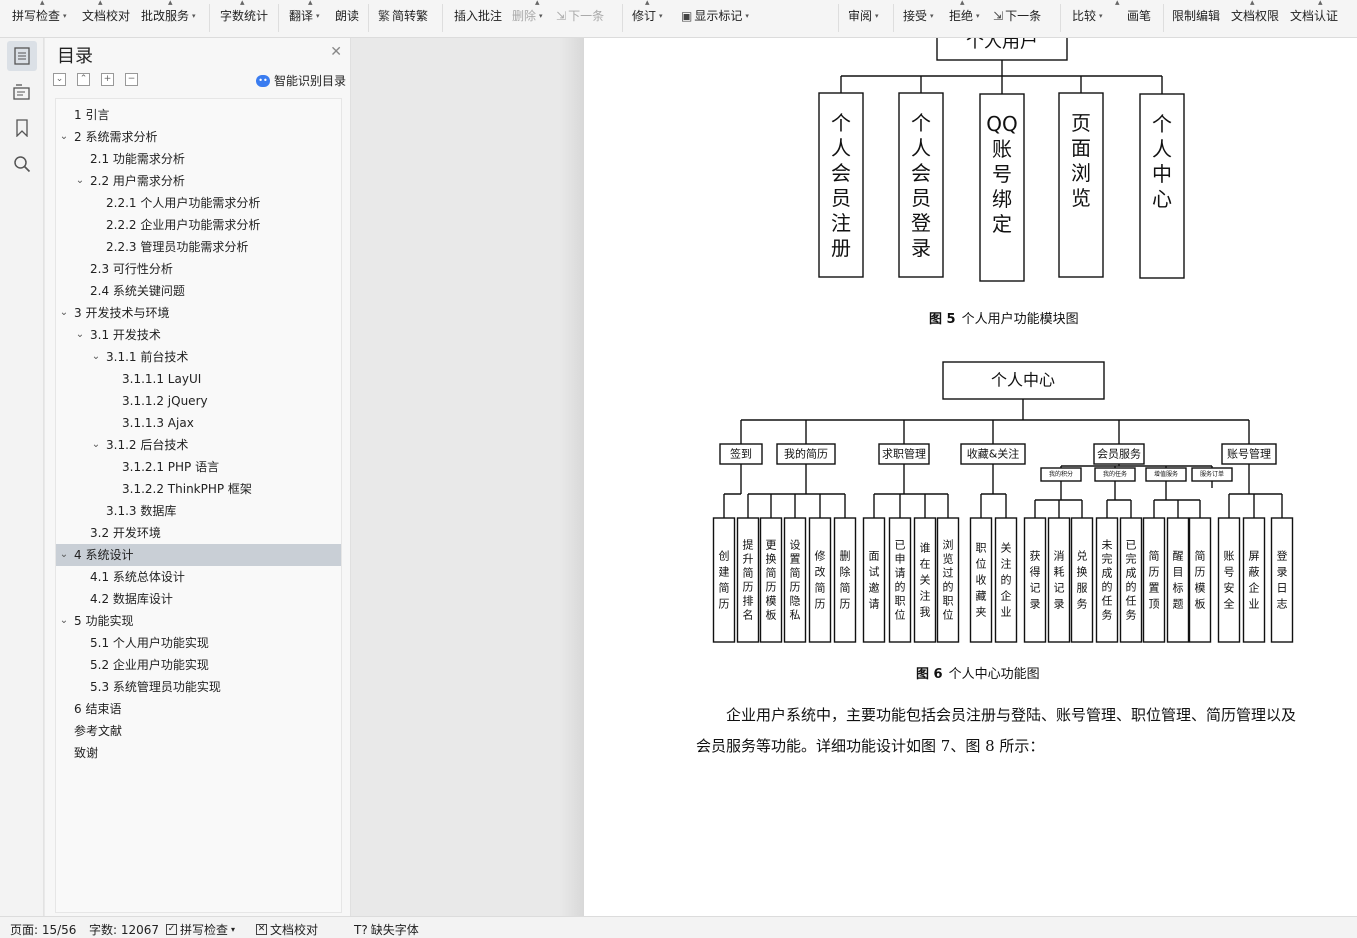 The width and height of the screenshot is (1357, 938). I want to click on toc-item: ⌄ 3.1.1 前台技术, so click(198, 357).